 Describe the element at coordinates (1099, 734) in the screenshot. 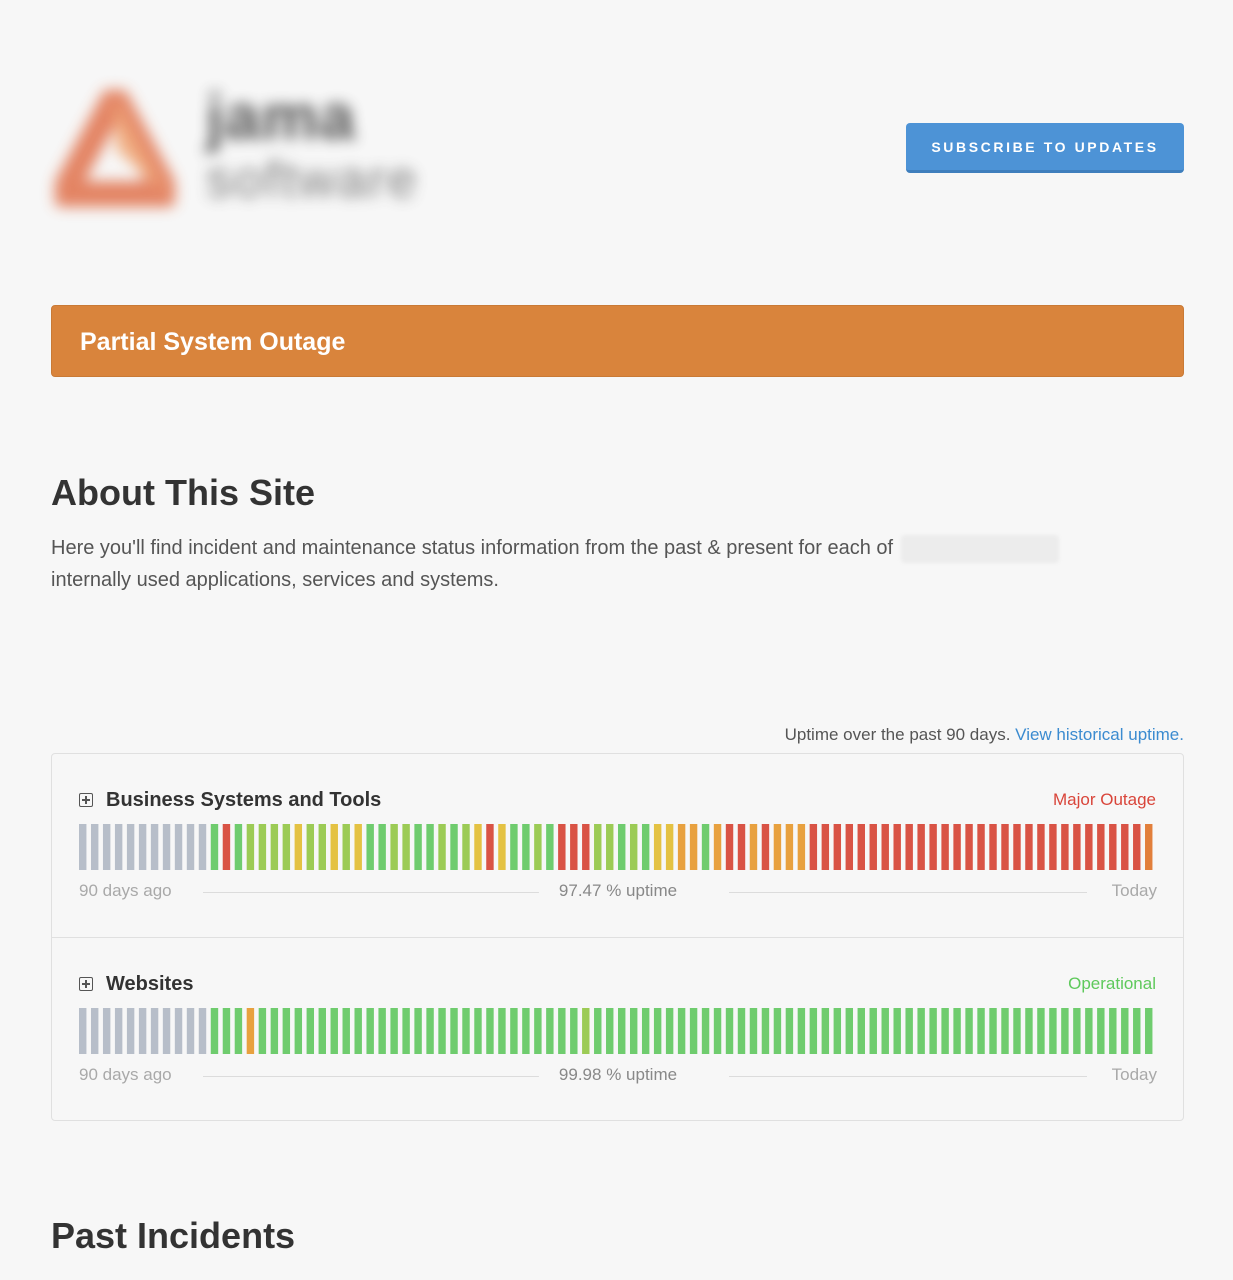

I see `view-historical-uptime-link: View historical uptime.` at that location.